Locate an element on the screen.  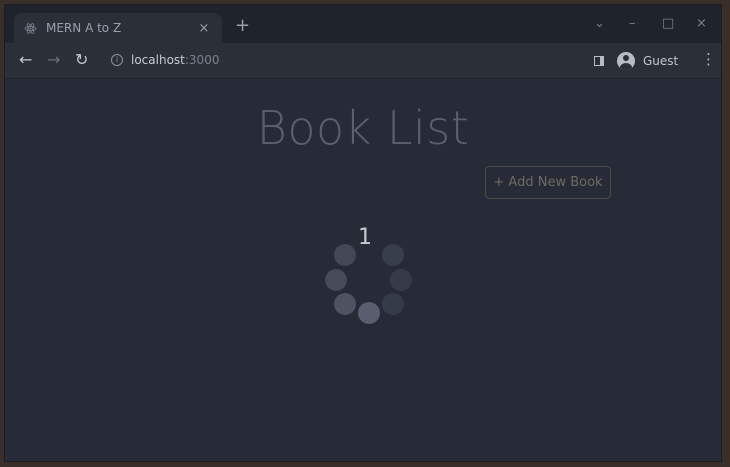
tab-title: MERN A to Z is located at coordinates (84, 28).